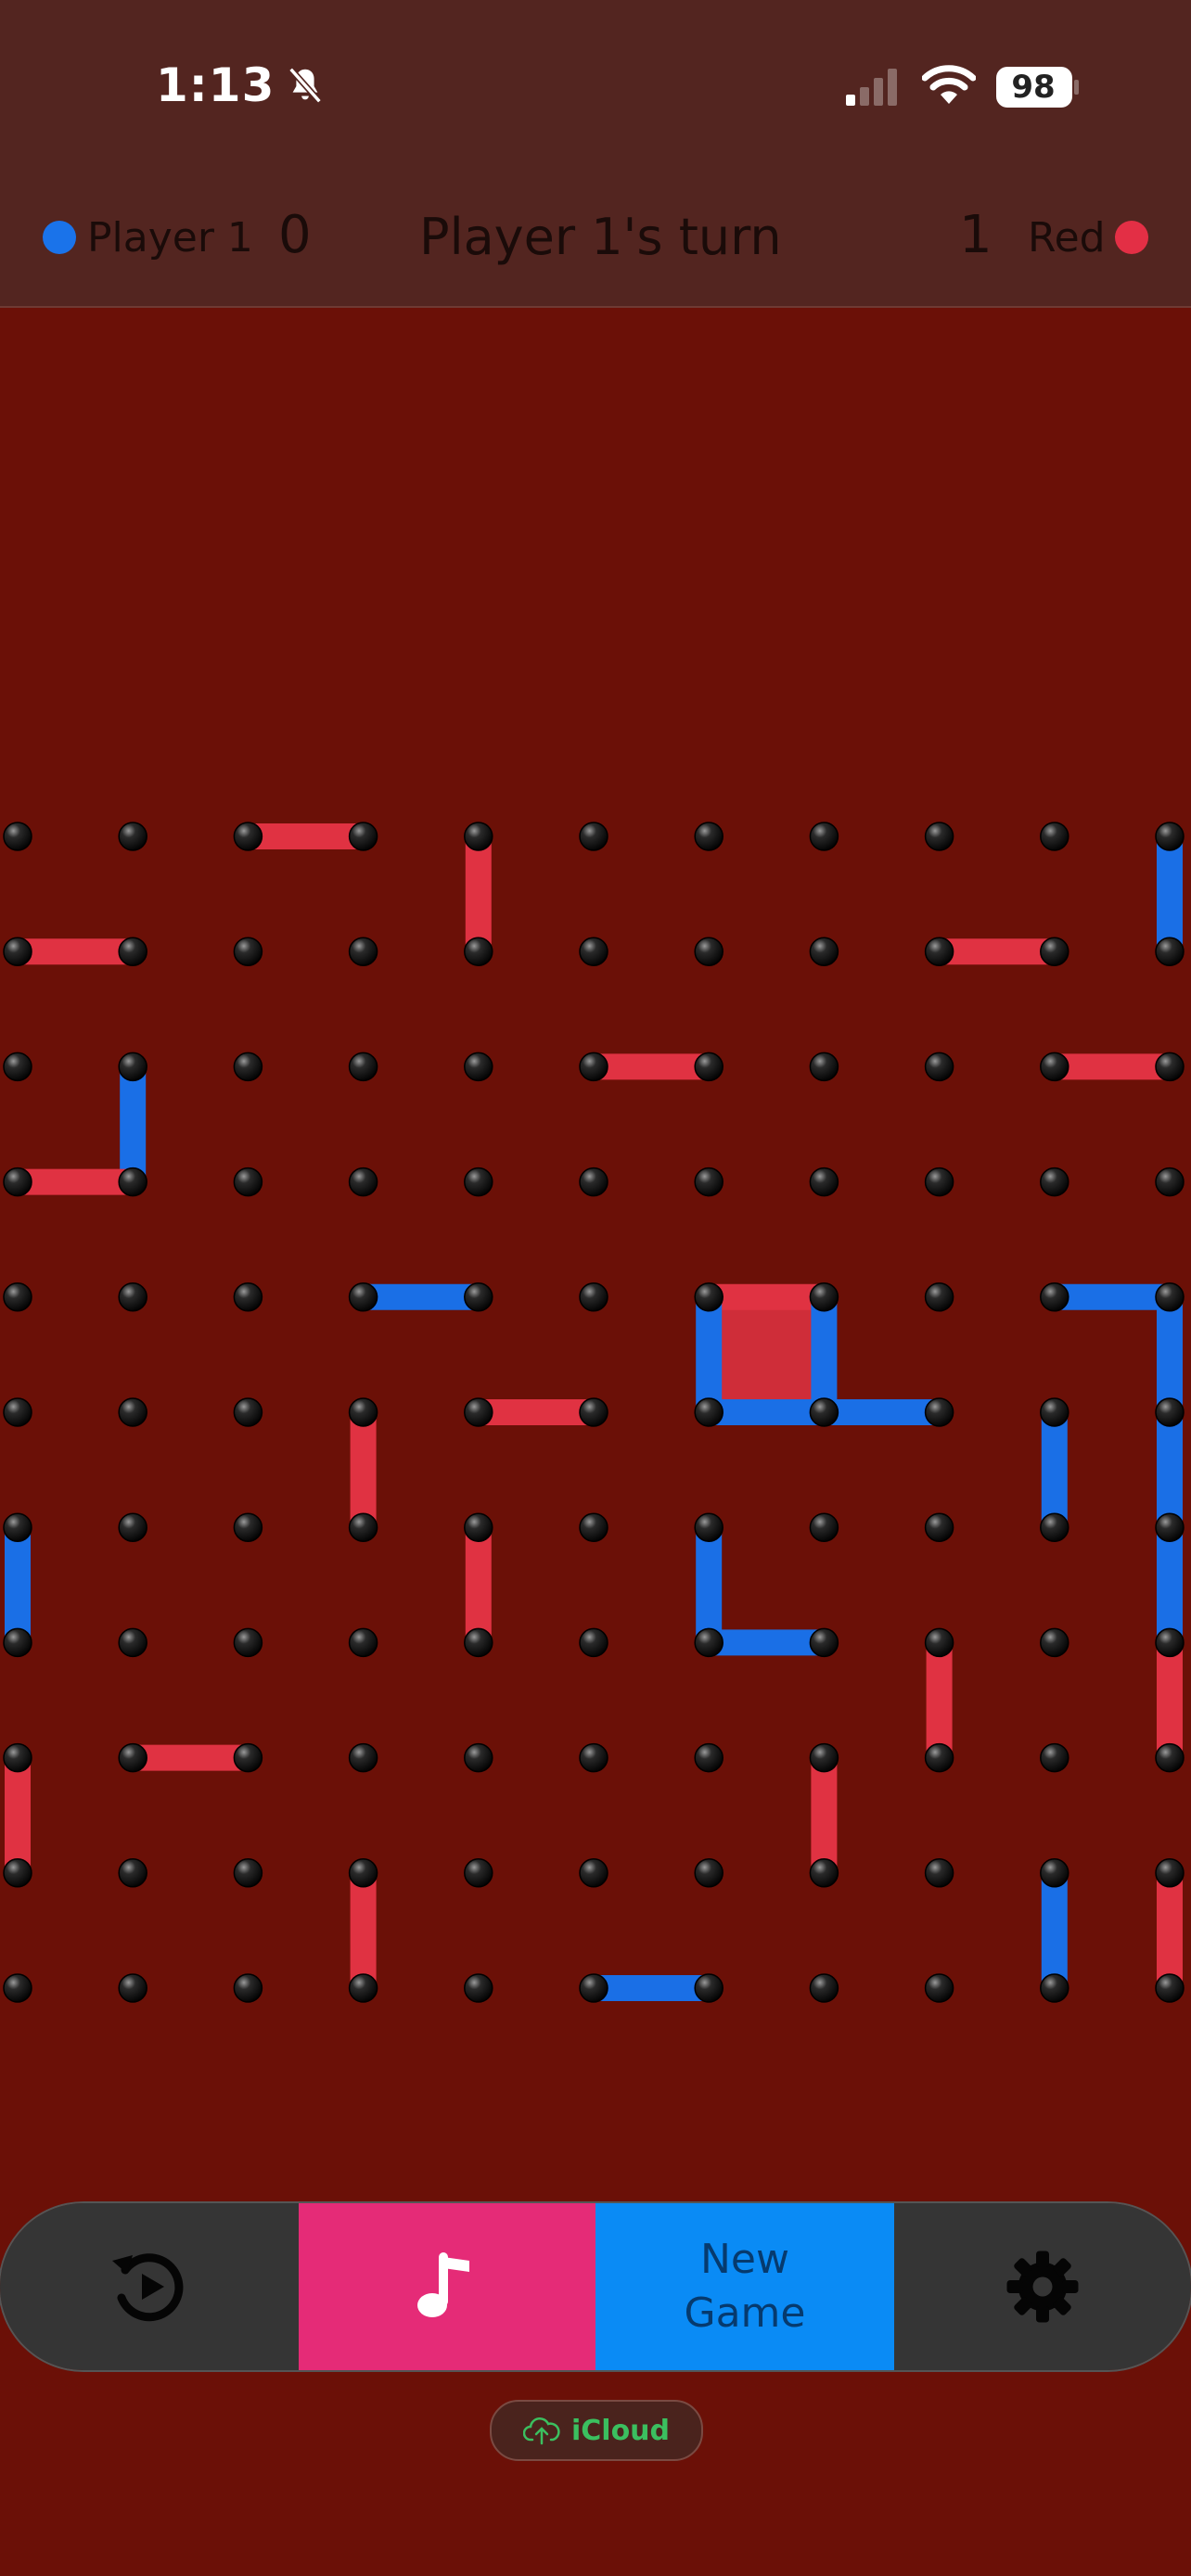 The height and width of the screenshot is (2576, 1191). What do you see at coordinates (447, 2286) in the screenshot?
I see `music-button` at bounding box center [447, 2286].